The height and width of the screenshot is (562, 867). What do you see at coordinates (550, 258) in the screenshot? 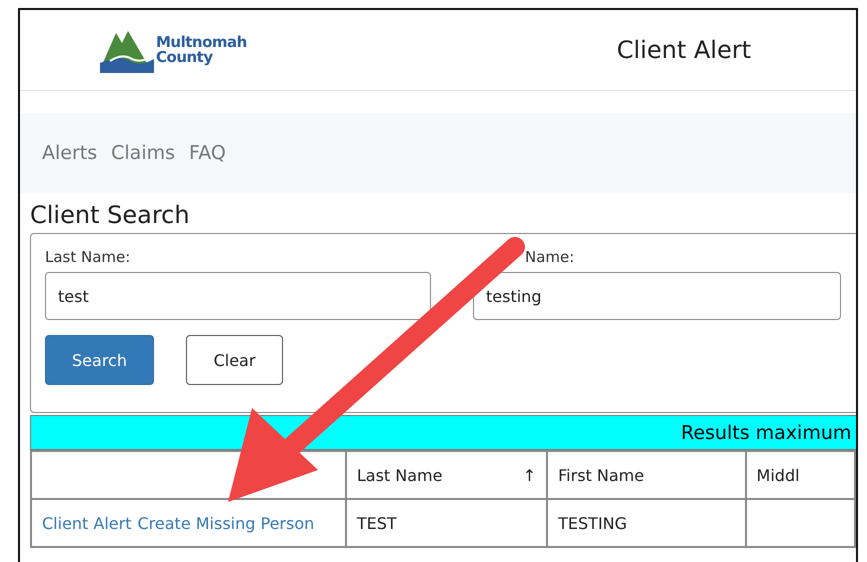
I see `field-label: Name:` at bounding box center [550, 258].